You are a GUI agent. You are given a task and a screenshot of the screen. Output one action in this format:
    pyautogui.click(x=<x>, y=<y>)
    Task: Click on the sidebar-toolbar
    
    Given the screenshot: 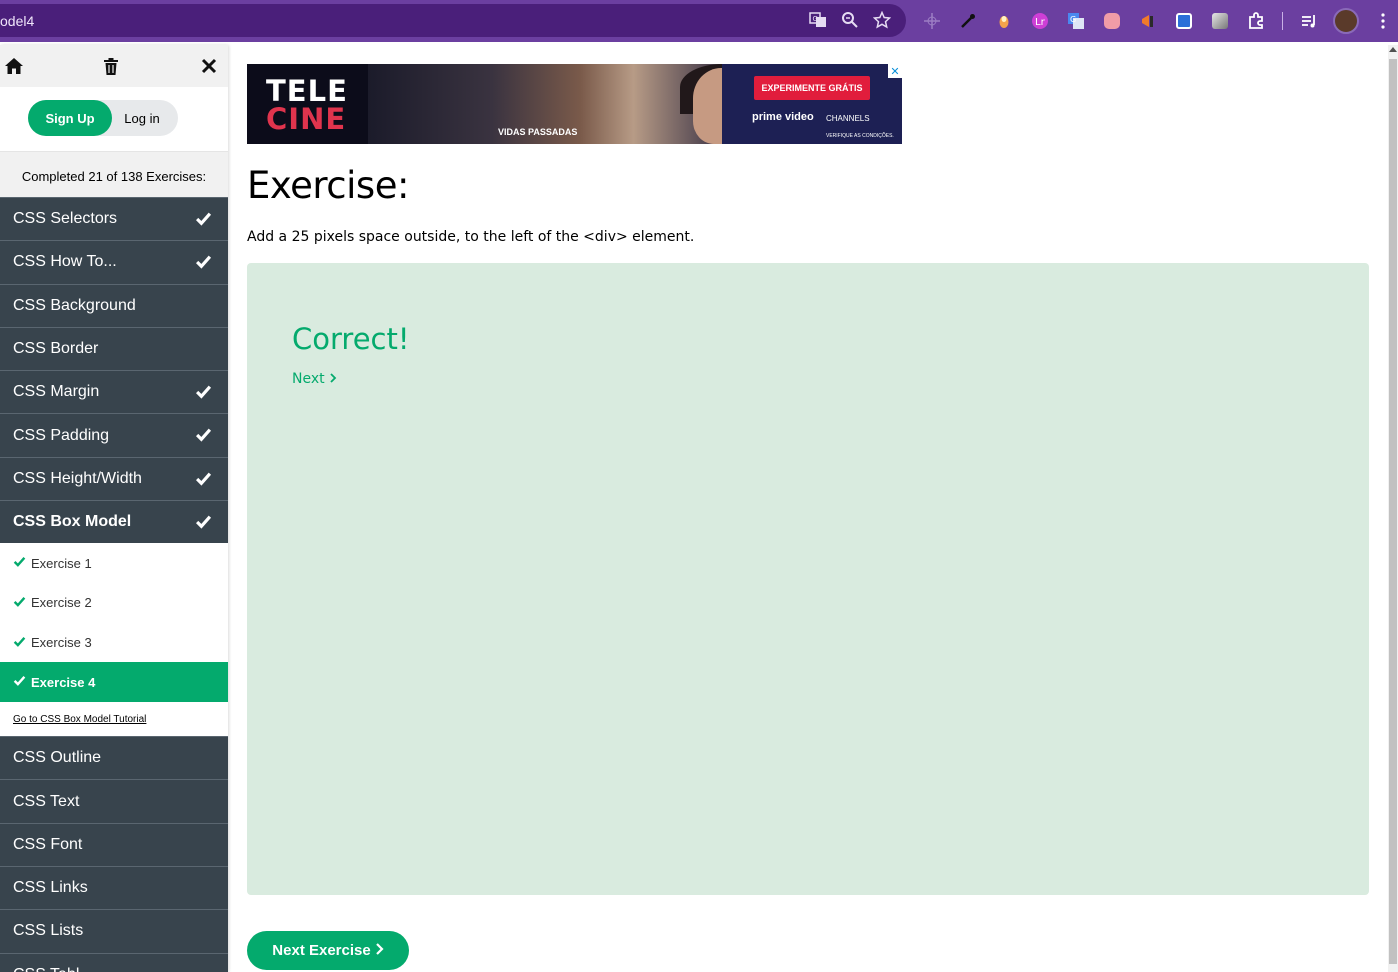 What is the action you would take?
    pyautogui.click(x=114, y=66)
    